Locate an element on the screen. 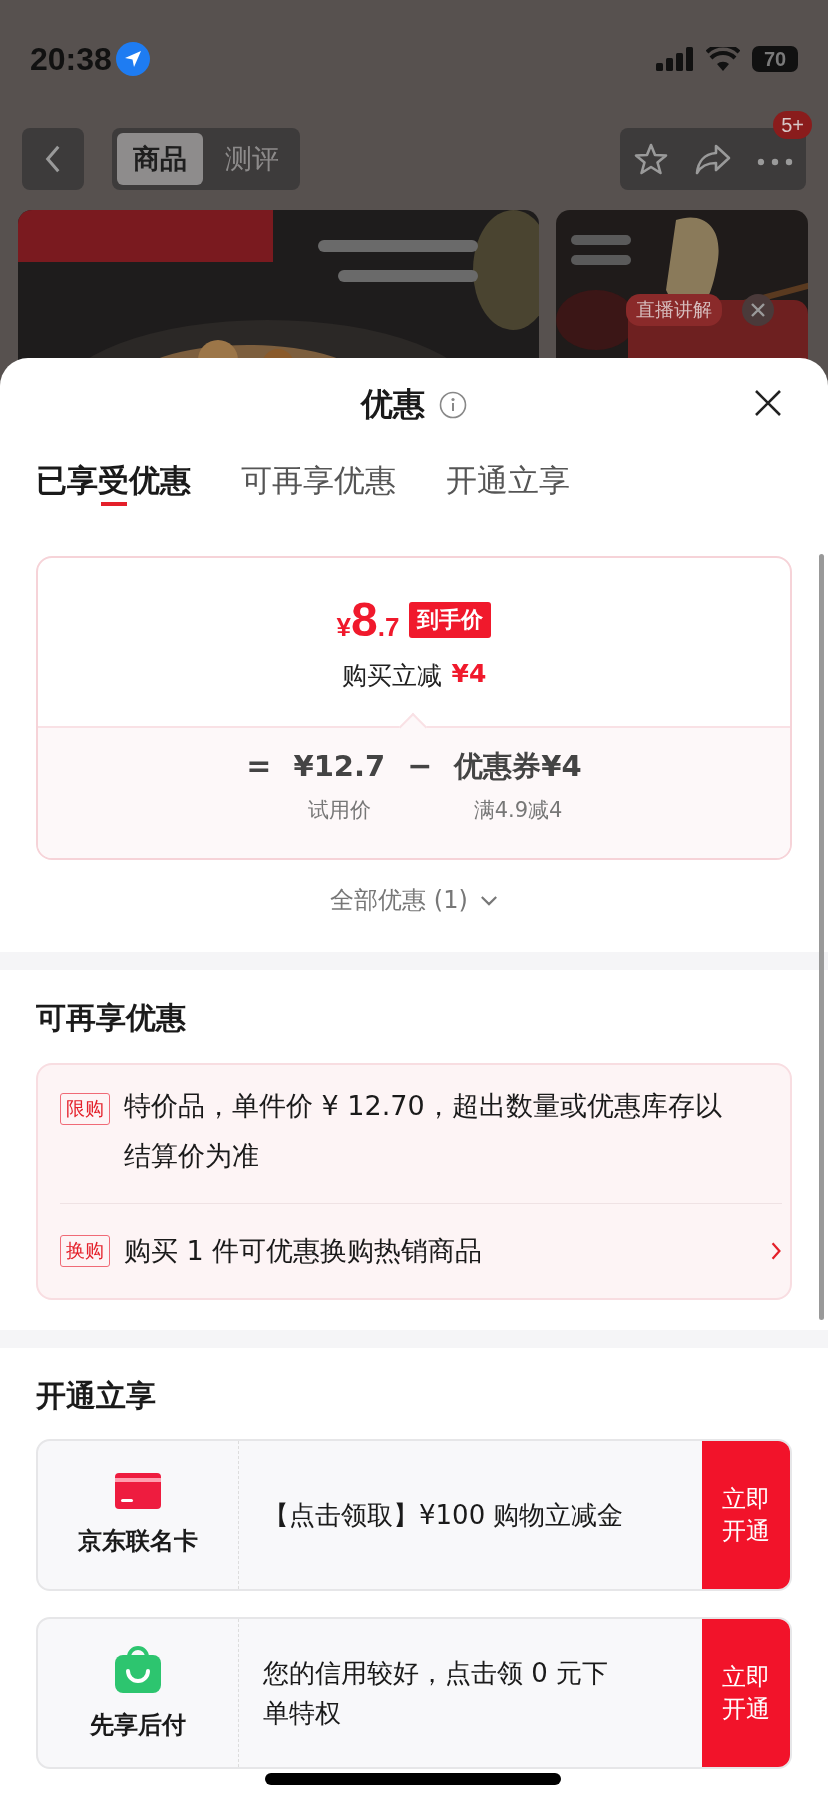  chevron-left-icon is located at coordinates (53, 159).